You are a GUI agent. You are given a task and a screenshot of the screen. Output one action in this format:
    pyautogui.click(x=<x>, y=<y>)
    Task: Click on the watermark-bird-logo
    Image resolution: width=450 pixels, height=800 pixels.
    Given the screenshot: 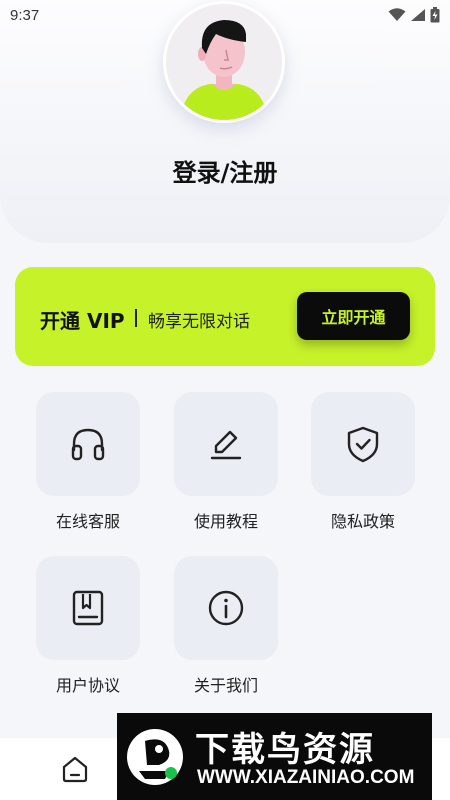 What is the action you would take?
    pyautogui.click(x=155, y=757)
    